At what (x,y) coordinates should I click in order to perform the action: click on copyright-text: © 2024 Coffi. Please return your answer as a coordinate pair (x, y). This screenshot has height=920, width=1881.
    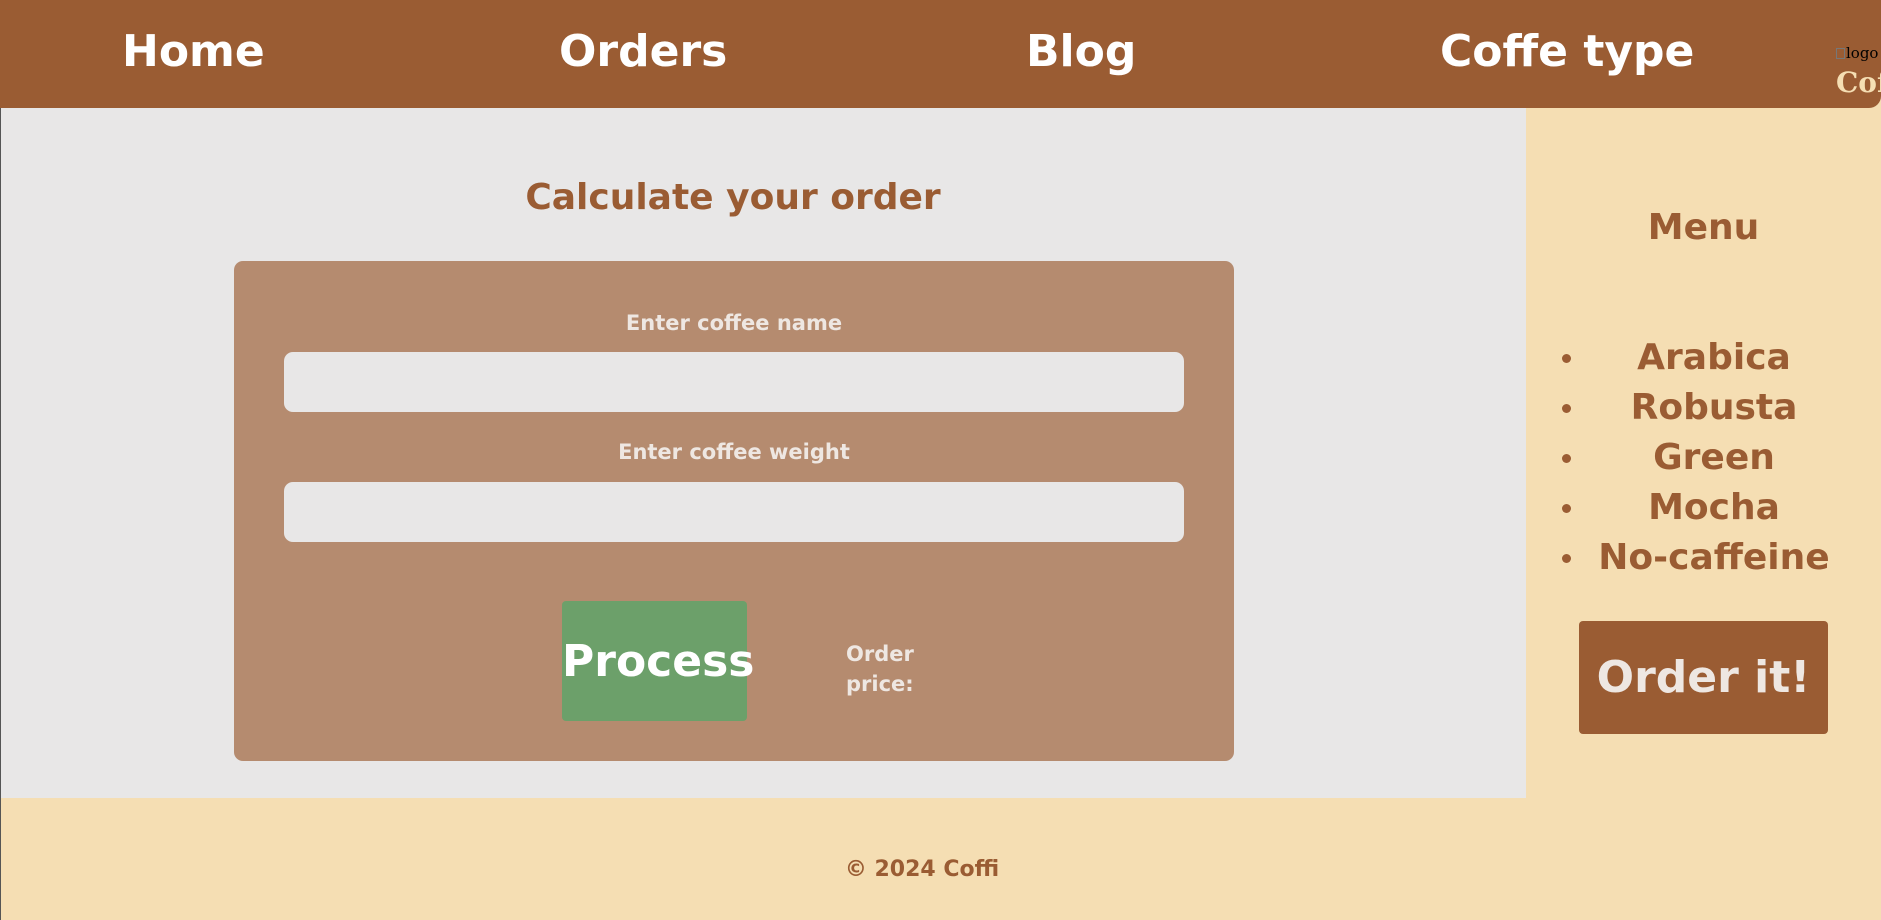
    Looking at the image, I should click on (922, 869).